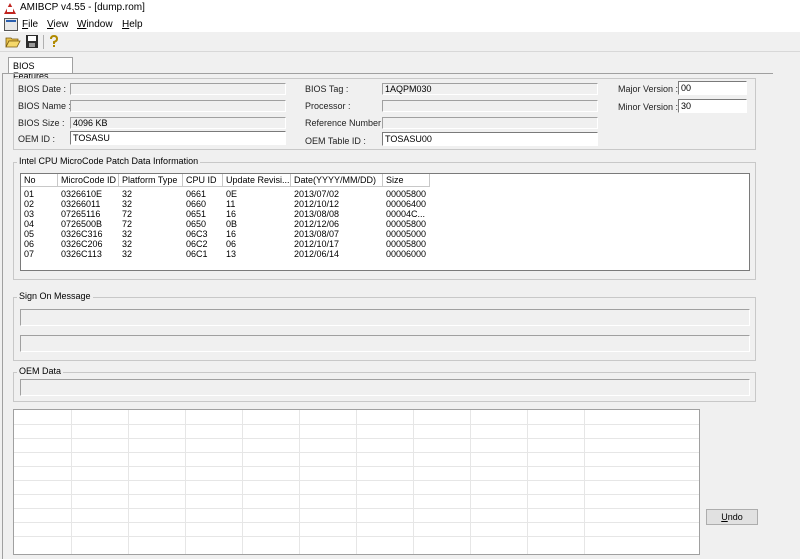 This screenshot has height=559, width=800. I want to click on oem-id-label: OEM ID :, so click(37, 139).